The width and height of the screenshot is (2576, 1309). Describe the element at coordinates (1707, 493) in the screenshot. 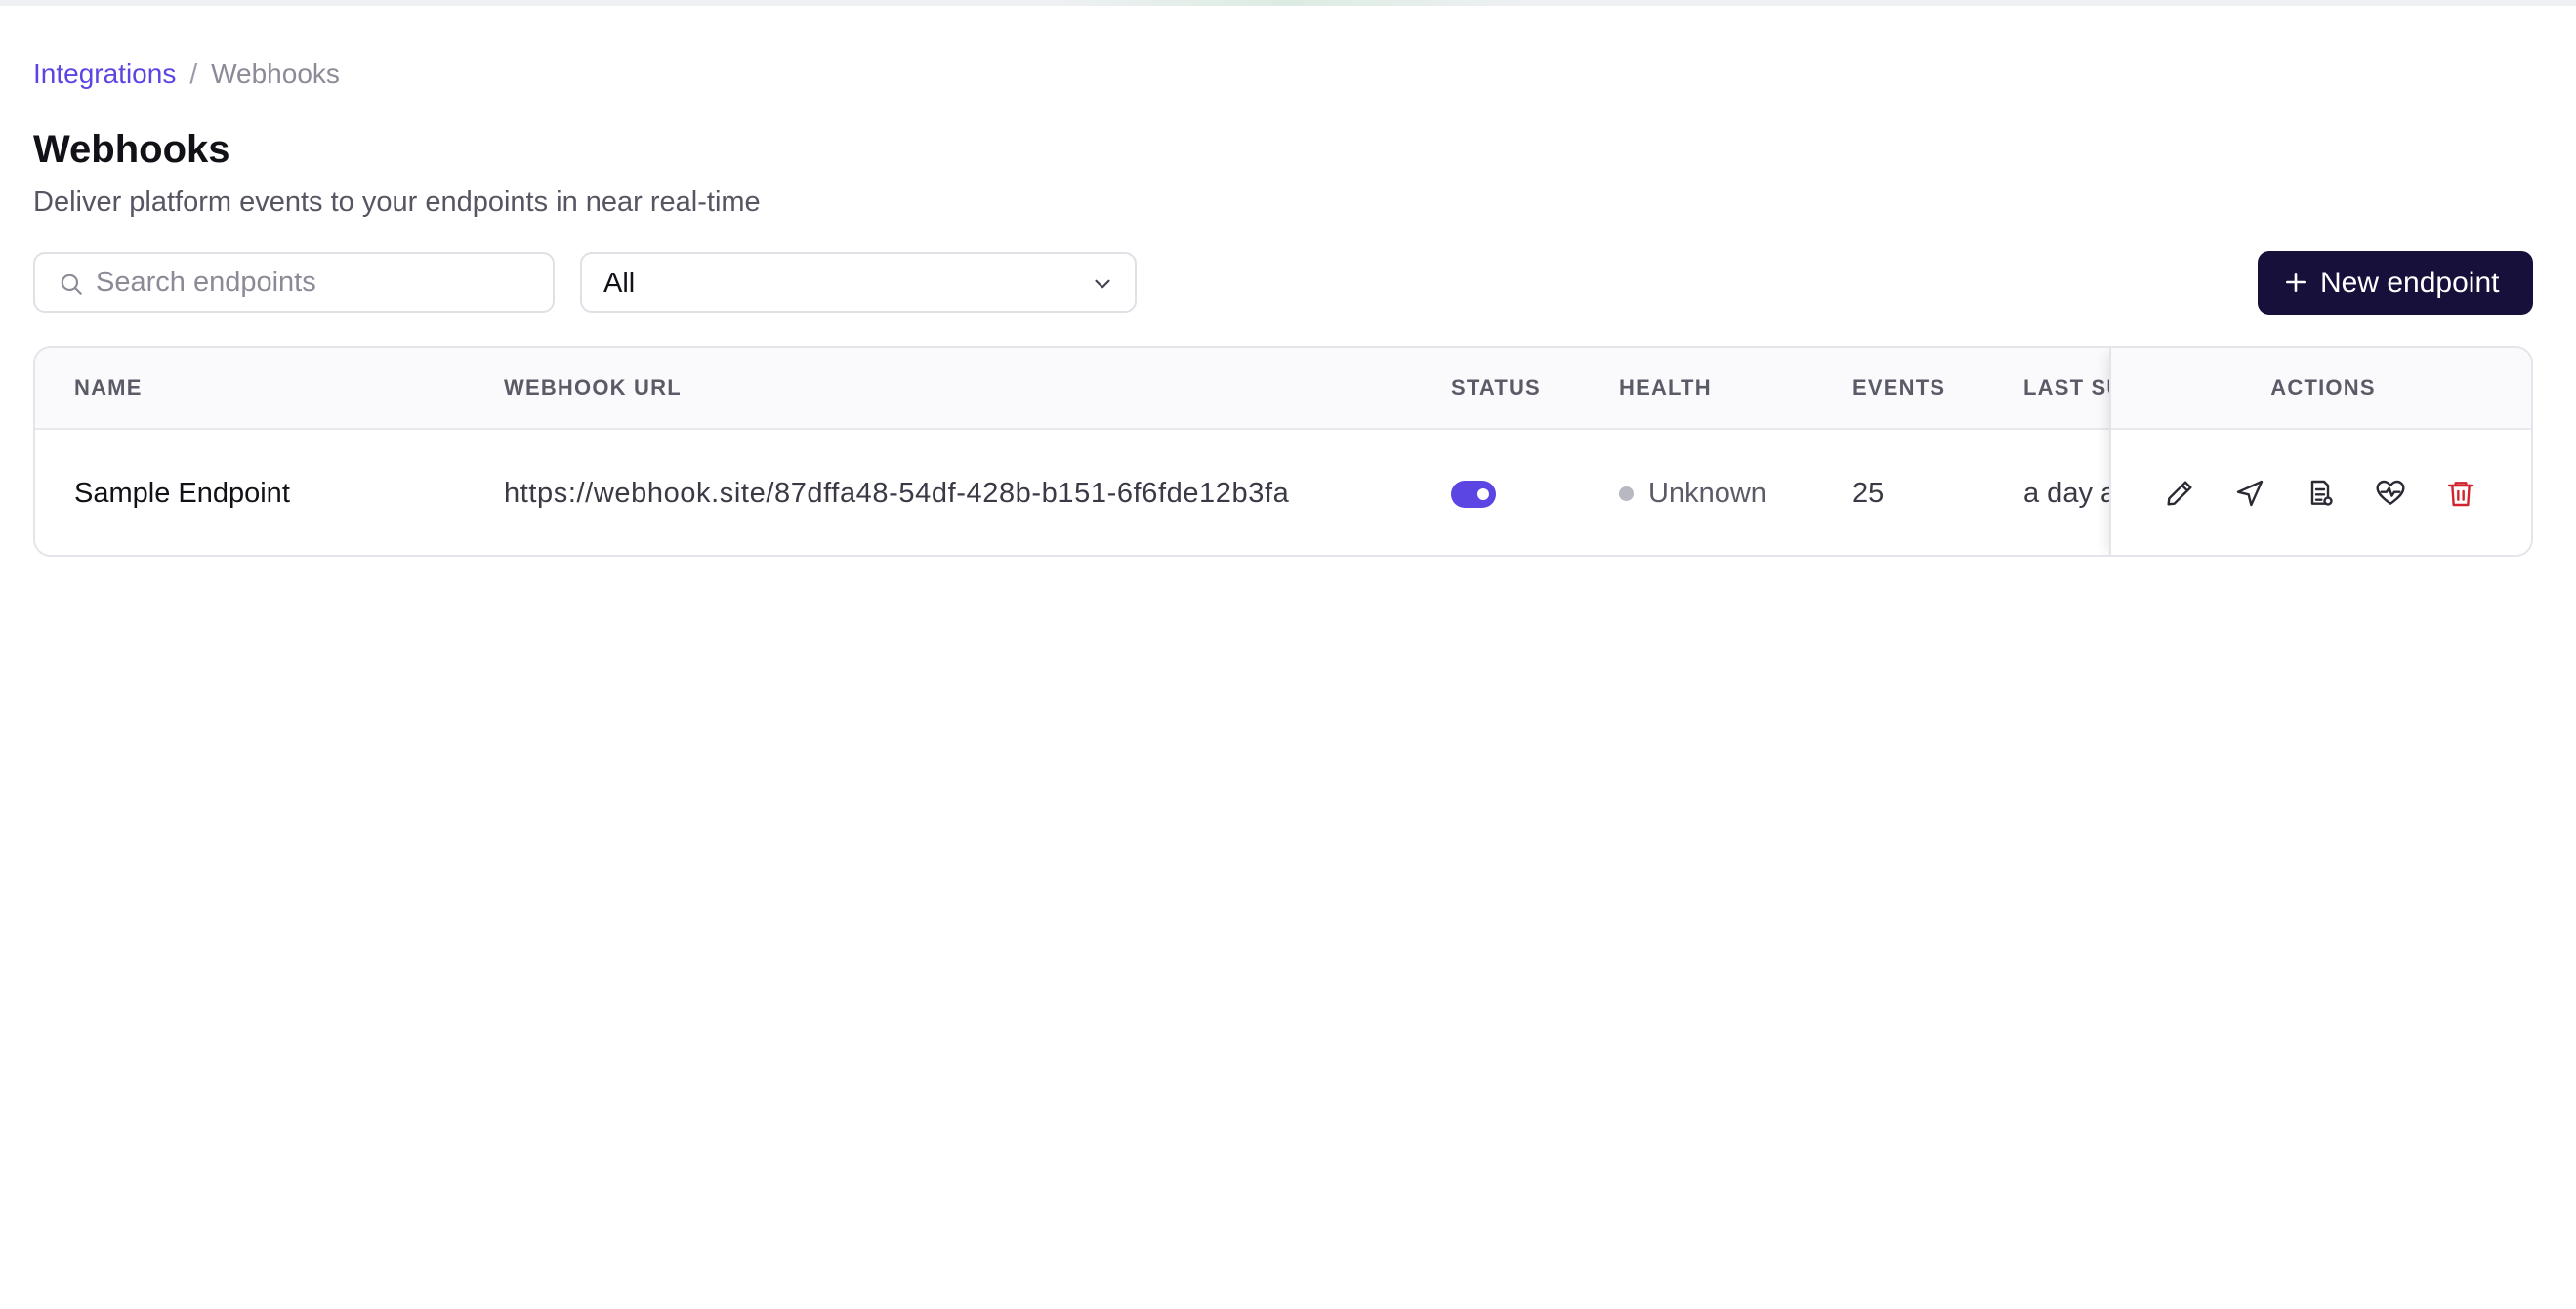

I see `health-label: Unknown` at that location.